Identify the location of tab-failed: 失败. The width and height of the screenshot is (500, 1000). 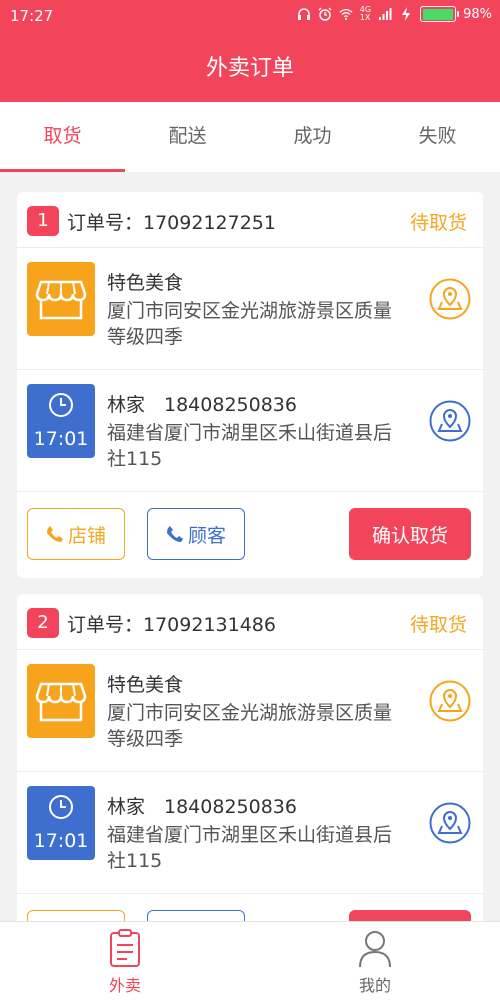
(437, 137).